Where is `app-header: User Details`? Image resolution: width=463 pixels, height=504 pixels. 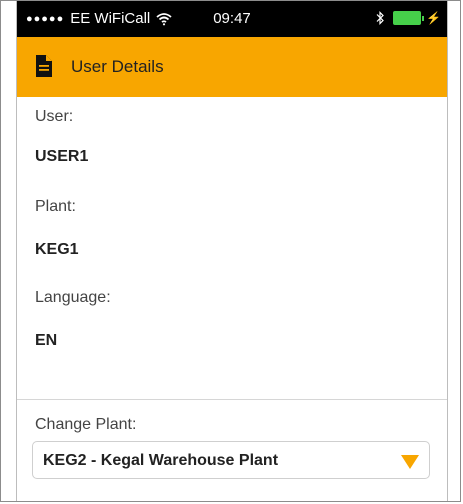 app-header: User Details is located at coordinates (232, 67).